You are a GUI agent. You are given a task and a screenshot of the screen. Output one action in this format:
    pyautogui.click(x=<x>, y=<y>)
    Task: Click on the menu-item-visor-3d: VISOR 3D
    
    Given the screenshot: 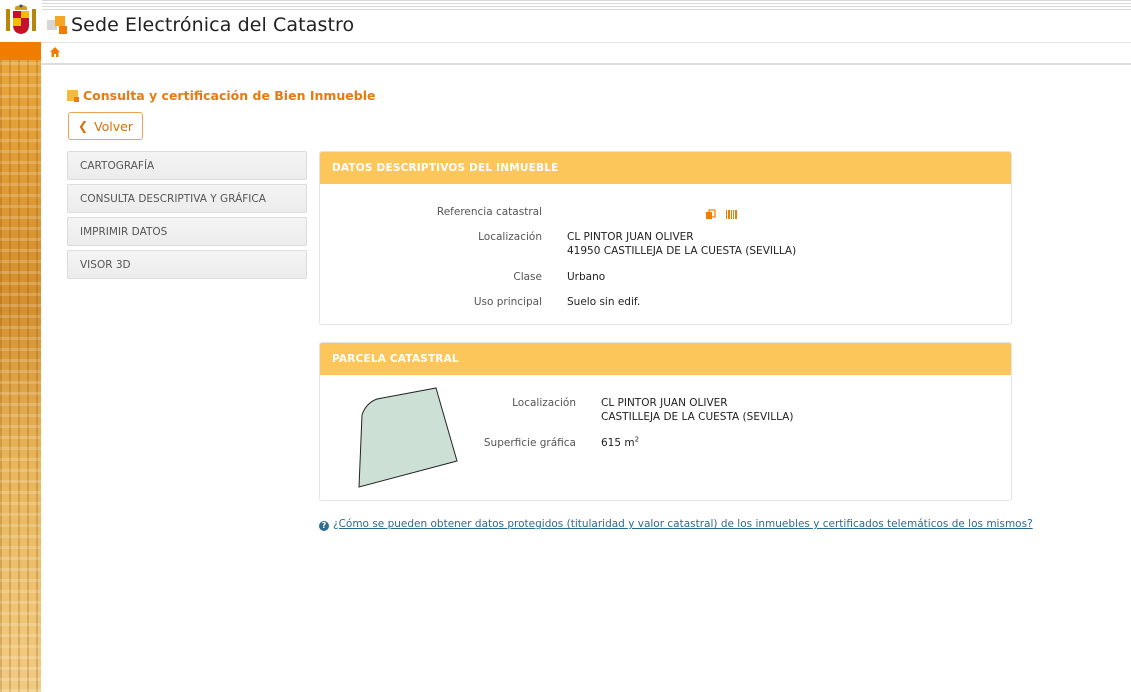 What is the action you would take?
    pyautogui.click(x=187, y=264)
    